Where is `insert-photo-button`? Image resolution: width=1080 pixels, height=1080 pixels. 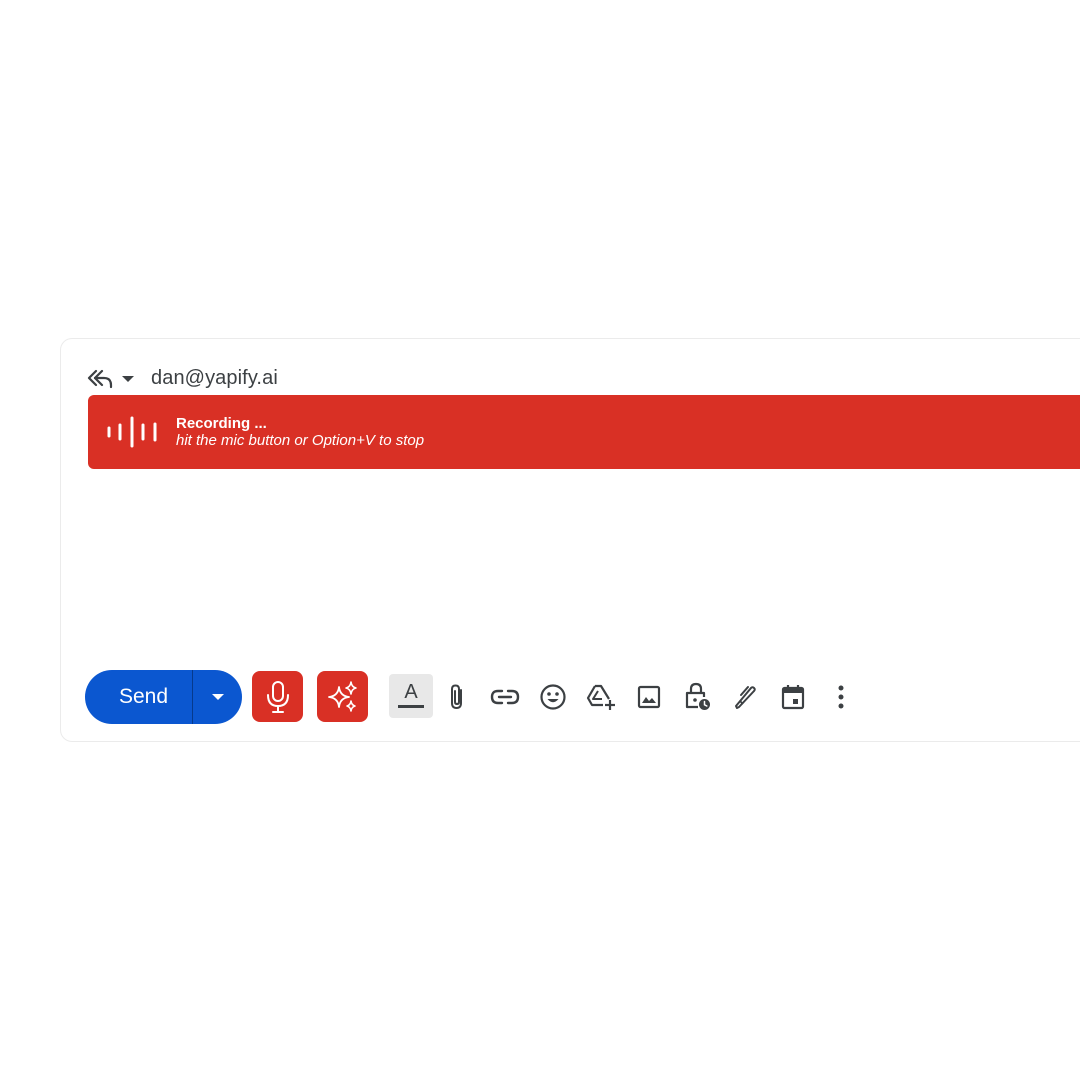
insert-photo-button is located at coordinates (649, 697).